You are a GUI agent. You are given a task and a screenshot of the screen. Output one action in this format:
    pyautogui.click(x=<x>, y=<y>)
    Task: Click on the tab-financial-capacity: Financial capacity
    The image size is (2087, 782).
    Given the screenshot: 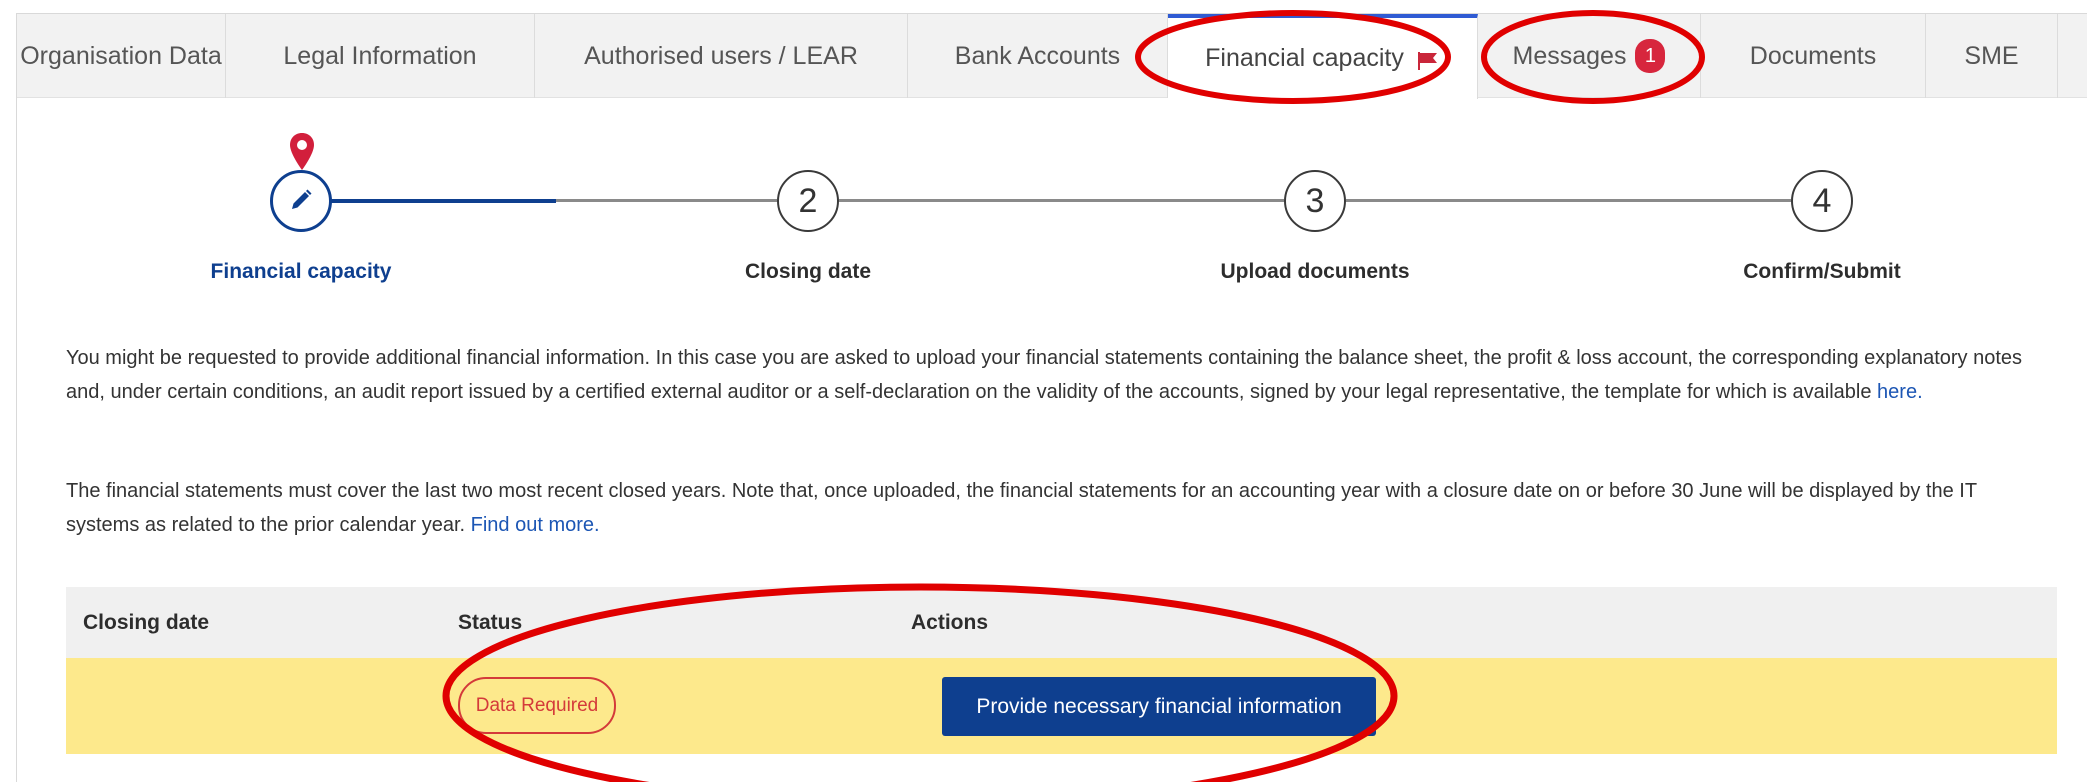 What is the action you would take?
    pyautogui.click(x=1323, y=56)
    